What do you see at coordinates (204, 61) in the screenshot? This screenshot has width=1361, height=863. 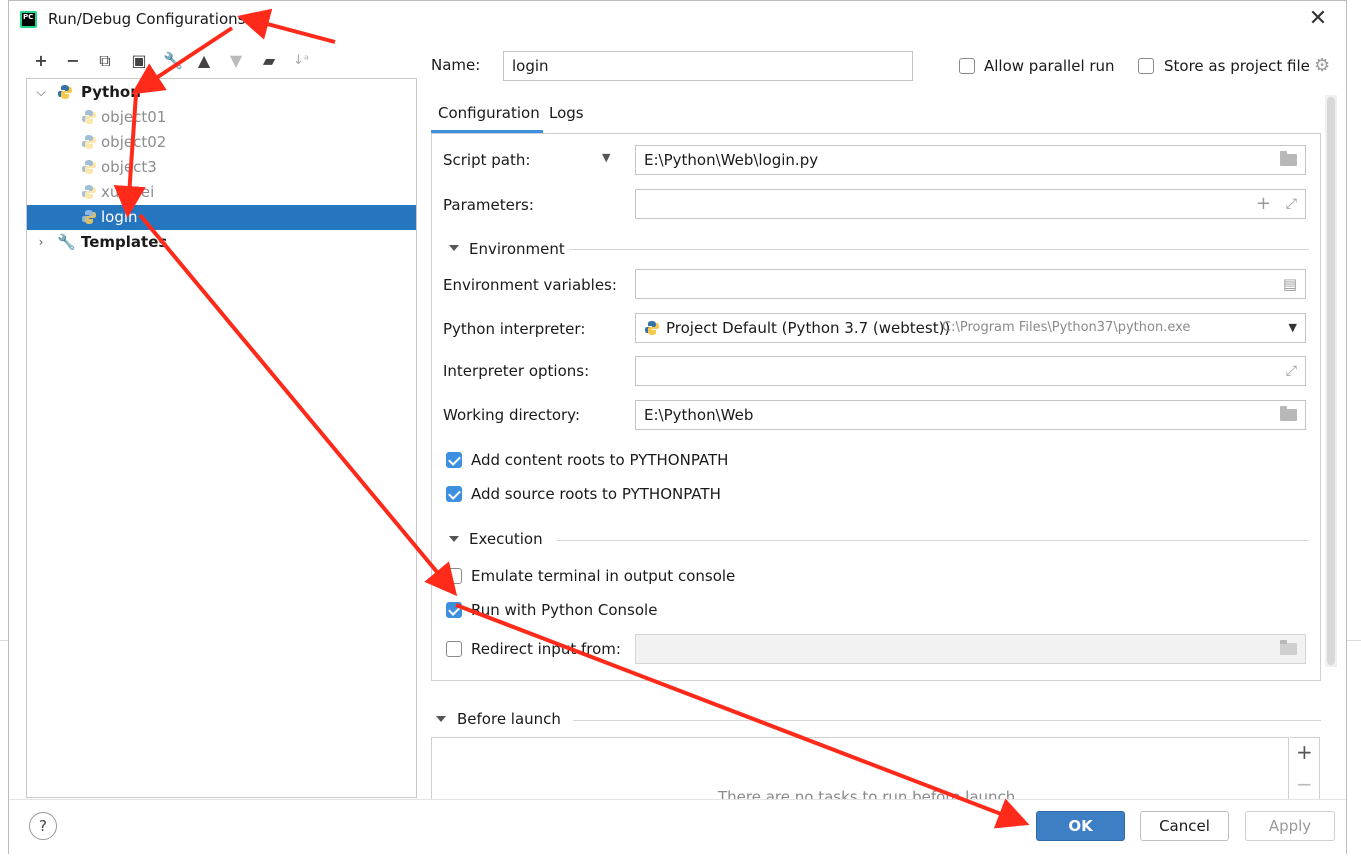 I see `move-up-icon: ▲` at bounding box center [204, 61].